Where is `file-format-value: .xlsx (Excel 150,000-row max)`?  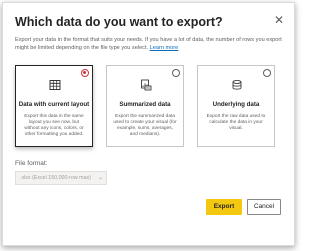 file-format-value: .xlsx (Excel 150,000-row max) is located at coordinates (55, 178).